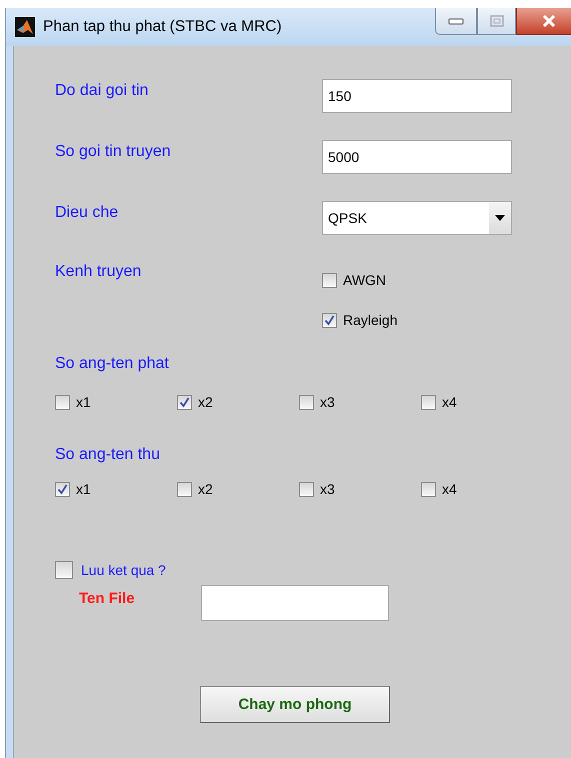 This screenshot has width=571, height=758. Describe the element at coordinates (549, 21) in the screenshot. I see `close-icon` at that location.